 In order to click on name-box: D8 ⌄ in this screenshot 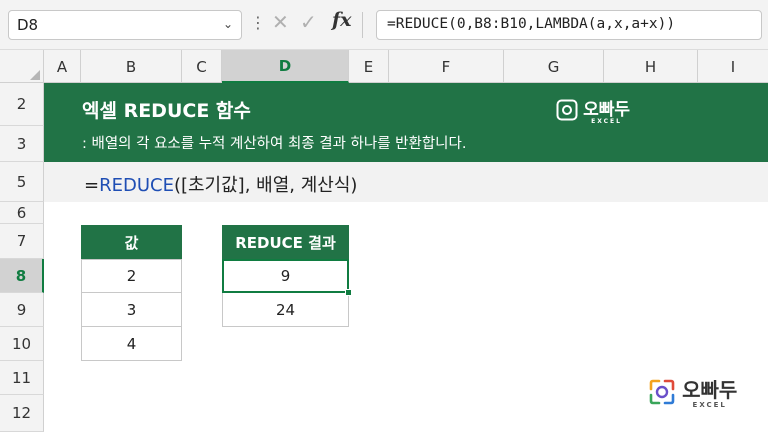, I will do `click(125, 25)`.